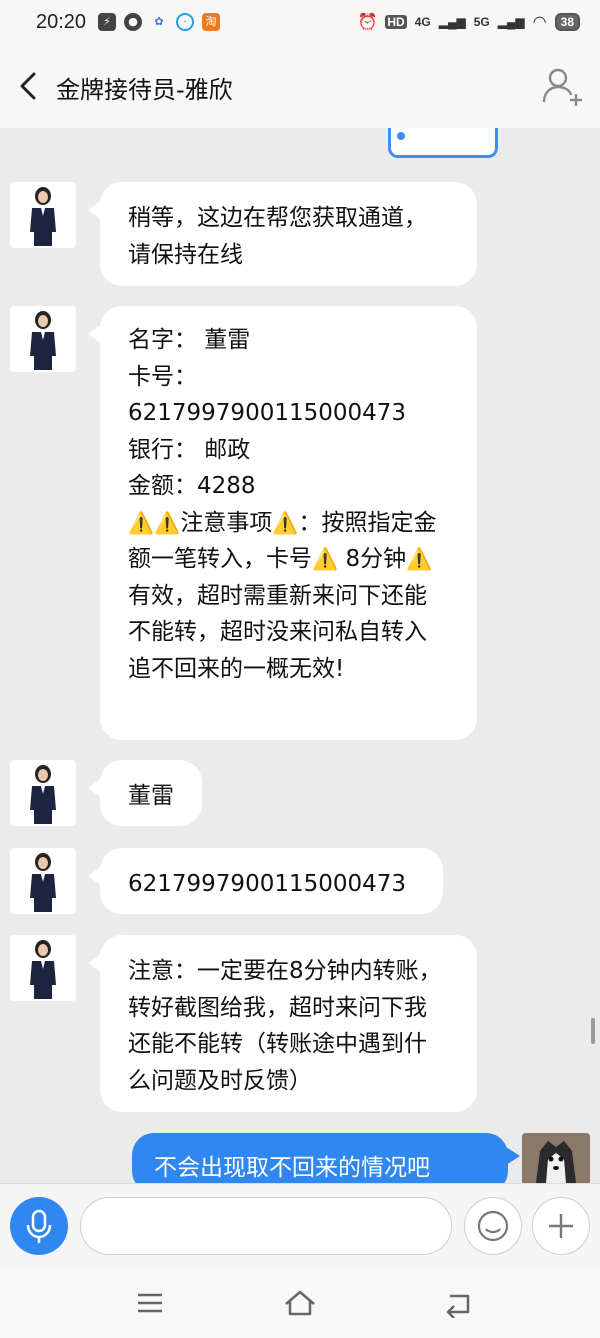 This screenshot has height=1338, width=600. I want to click on message-line: 金额：4288, so click(192, 486).